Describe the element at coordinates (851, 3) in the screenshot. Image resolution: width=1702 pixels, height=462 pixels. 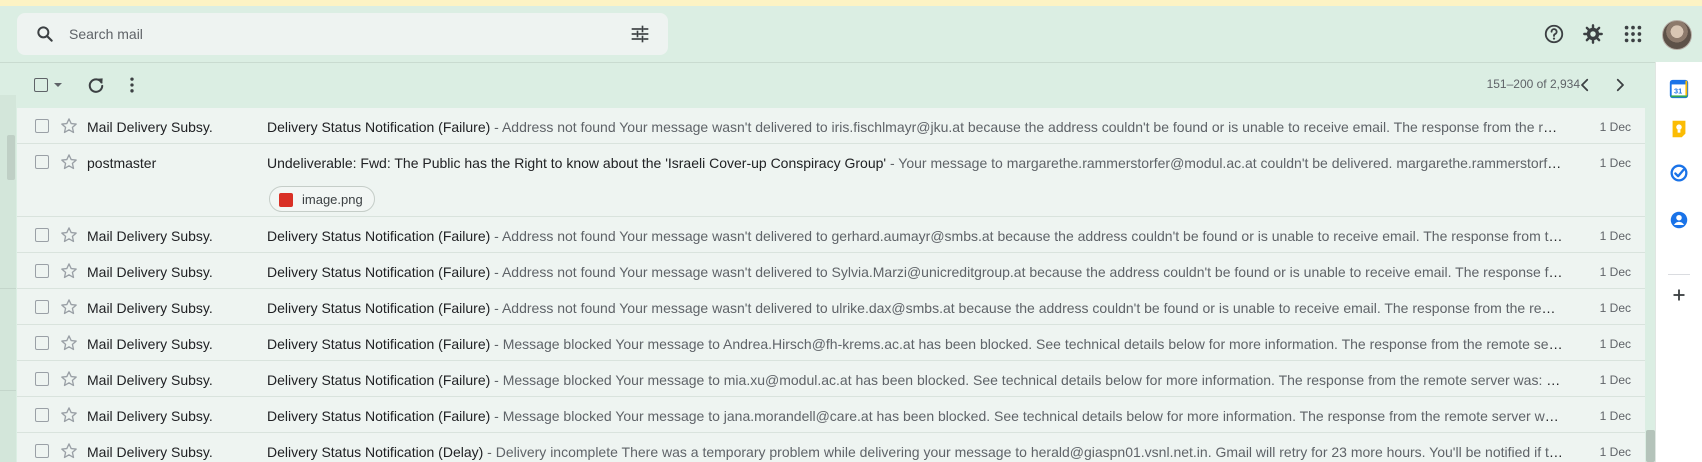
I see `top-notification-strip` at that location.